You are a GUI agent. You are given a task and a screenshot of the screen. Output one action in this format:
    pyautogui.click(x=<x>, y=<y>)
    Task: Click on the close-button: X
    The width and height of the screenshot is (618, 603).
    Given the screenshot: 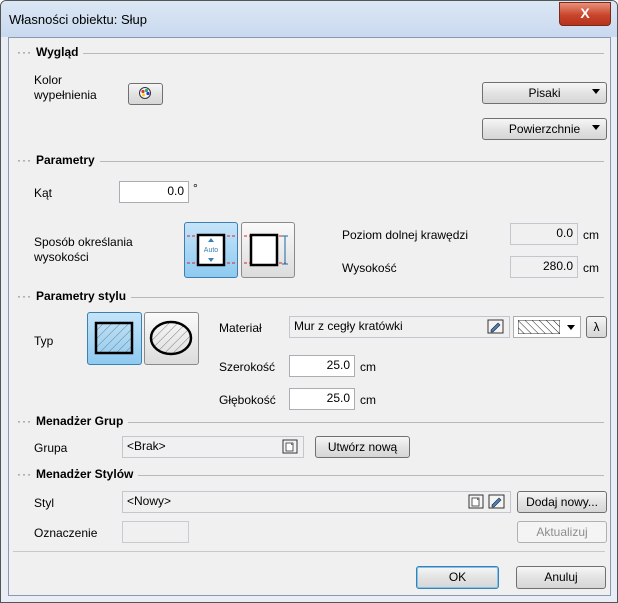 What is the action you would take?
    pyautogui.click(x=585, y=14)
    